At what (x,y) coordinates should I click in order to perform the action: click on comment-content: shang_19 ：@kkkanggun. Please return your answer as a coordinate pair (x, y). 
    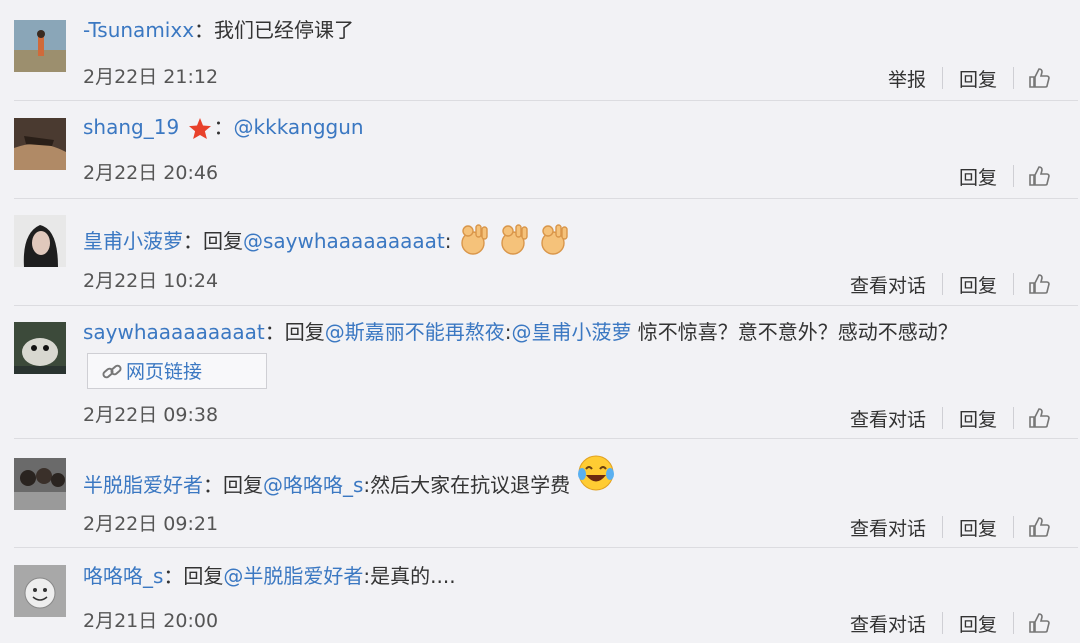
    Looking at the image, I should click on (223, 127).